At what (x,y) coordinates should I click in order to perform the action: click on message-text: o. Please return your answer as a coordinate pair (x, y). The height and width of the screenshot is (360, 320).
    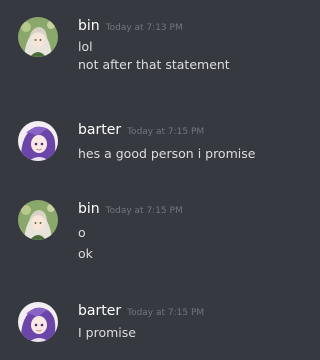
    Looking at the image, I should click on (82, 232).